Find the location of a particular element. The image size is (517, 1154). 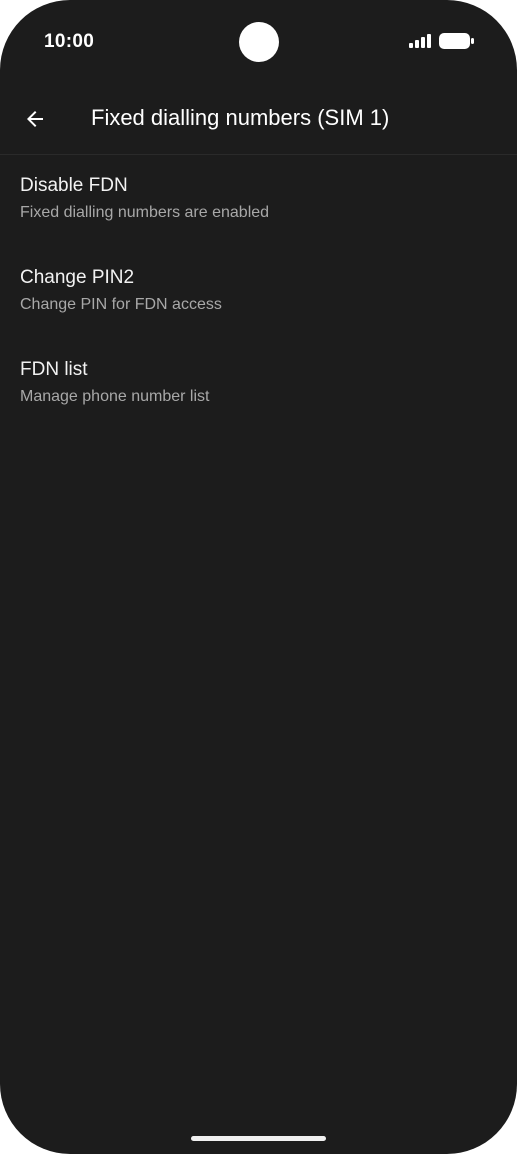

camera-cutout is located at coordinates (259, 42).